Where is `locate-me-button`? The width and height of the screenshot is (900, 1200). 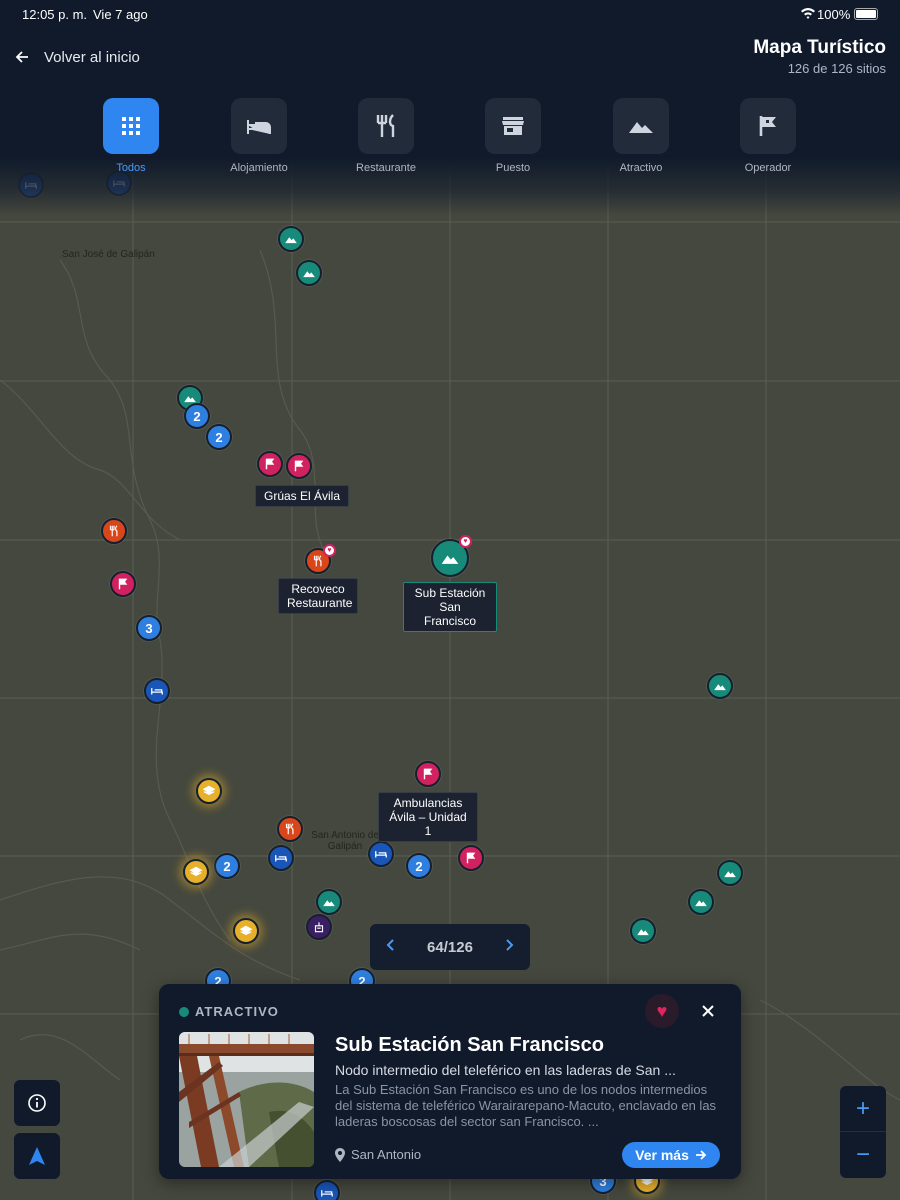
locate-me-button is located at coordinates (37, 1156).